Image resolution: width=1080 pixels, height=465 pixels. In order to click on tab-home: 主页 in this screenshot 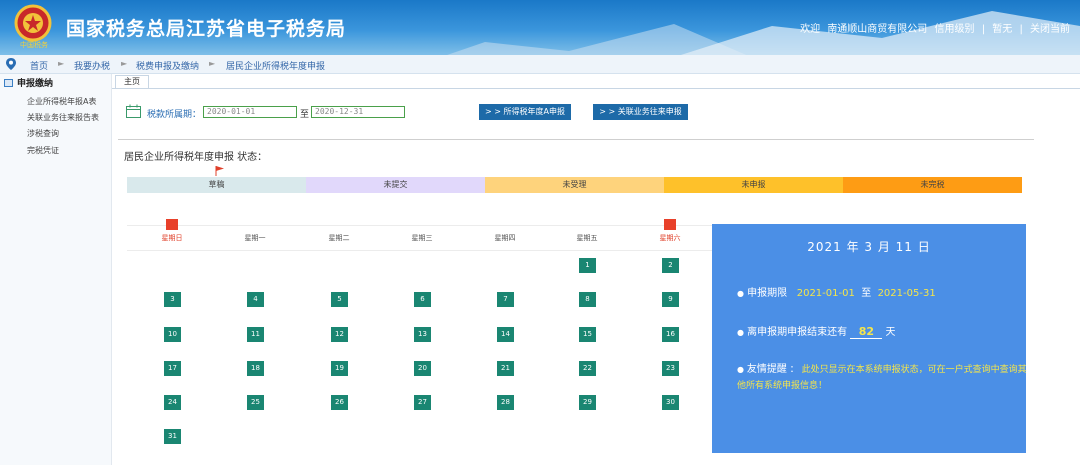, I will do `click(132, 81)`.